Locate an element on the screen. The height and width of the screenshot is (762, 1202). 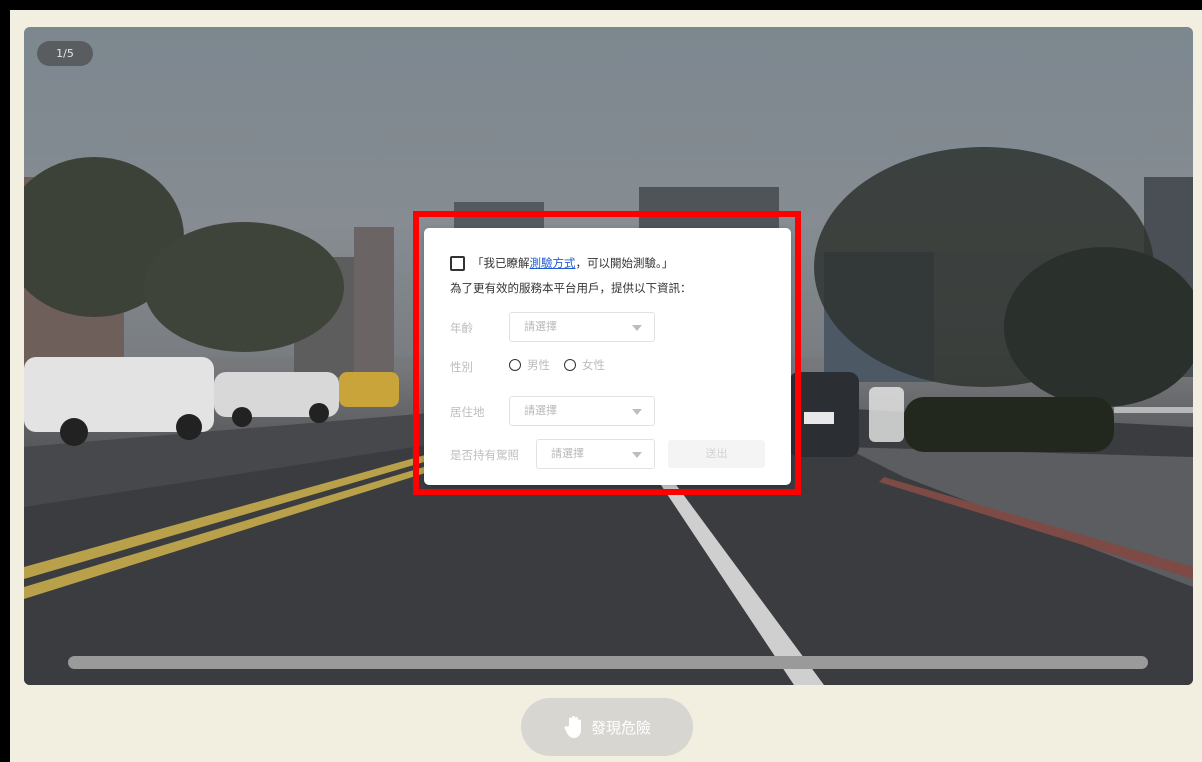
agree-text-prefix: 「我已瞭解 is located at coordinates (501, 263).